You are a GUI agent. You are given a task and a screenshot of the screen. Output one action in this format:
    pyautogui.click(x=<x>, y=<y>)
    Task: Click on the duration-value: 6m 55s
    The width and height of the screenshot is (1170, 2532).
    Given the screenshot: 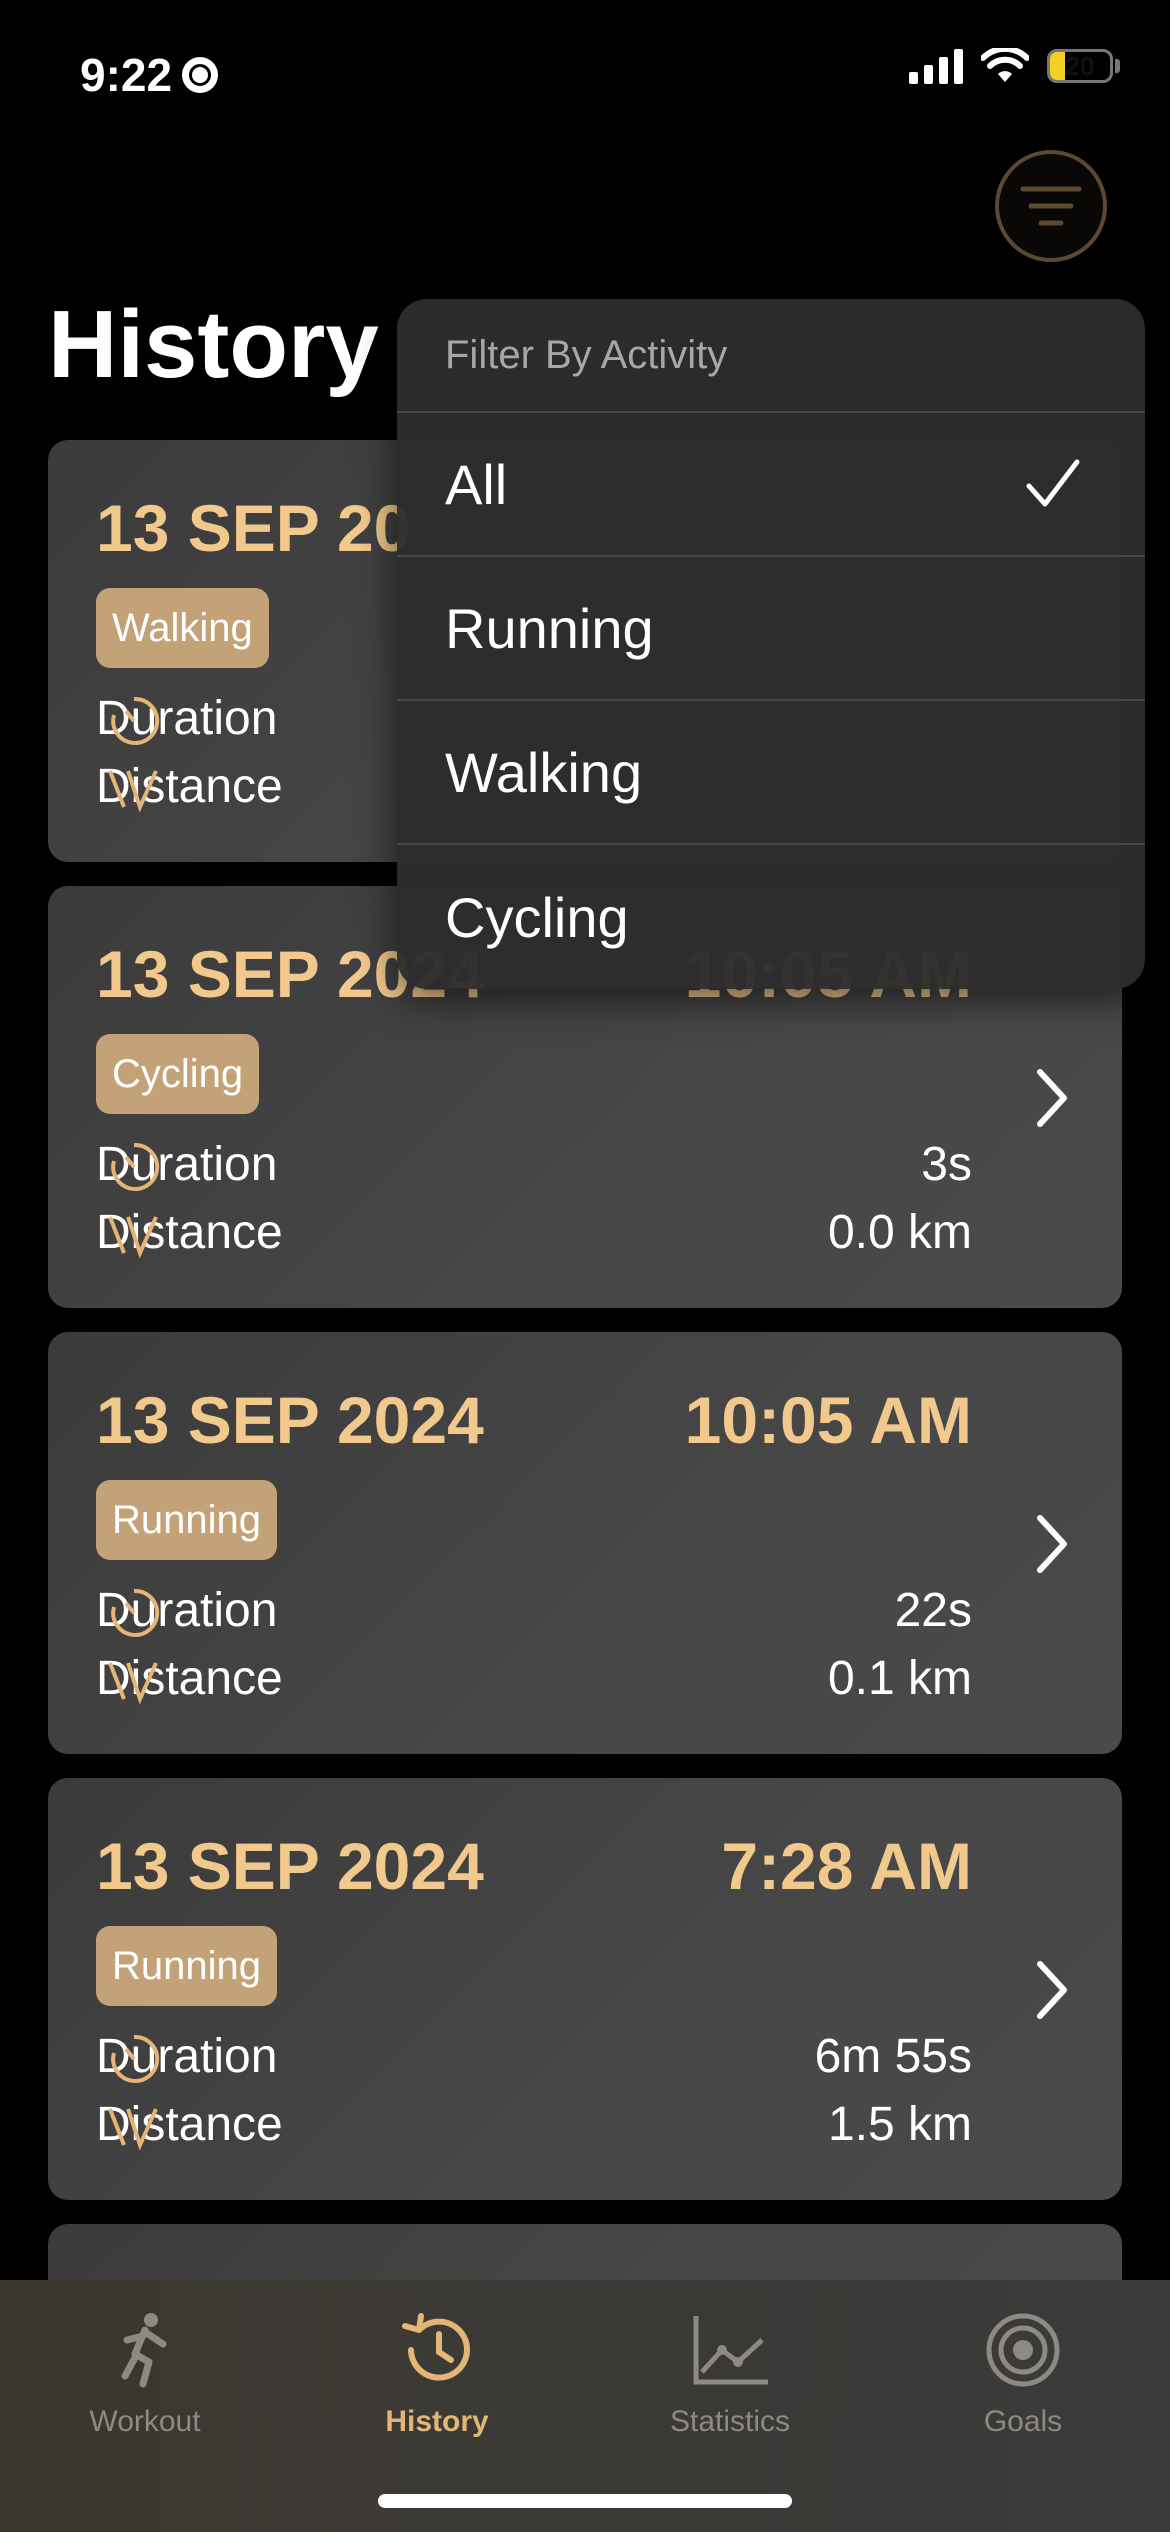 What is the action you would take?
    pyautogui.click(x=893, y=2056)
    